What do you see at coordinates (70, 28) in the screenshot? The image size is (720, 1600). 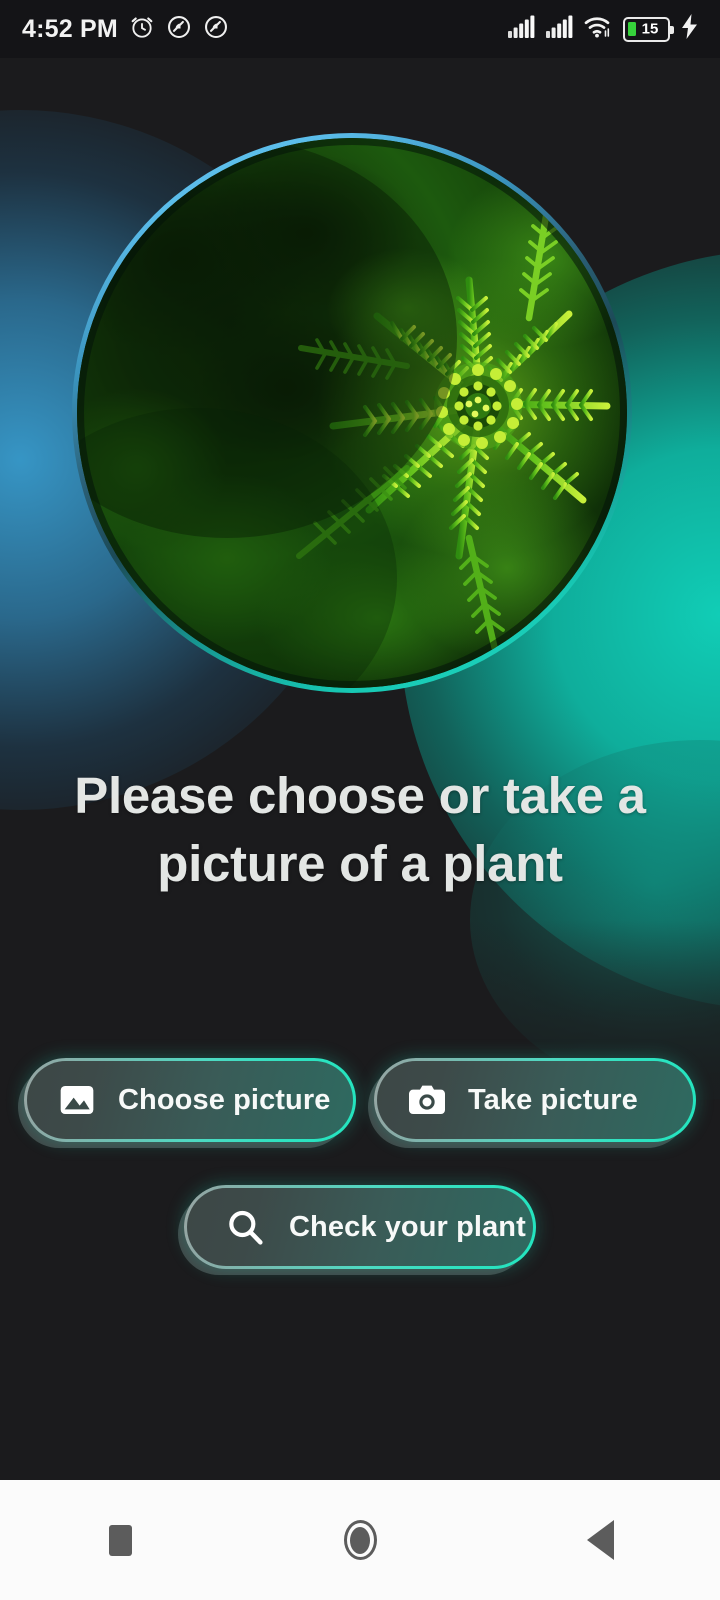 I see `status-bar-clock: 4:52 PM` at bounding box center [70, 28].